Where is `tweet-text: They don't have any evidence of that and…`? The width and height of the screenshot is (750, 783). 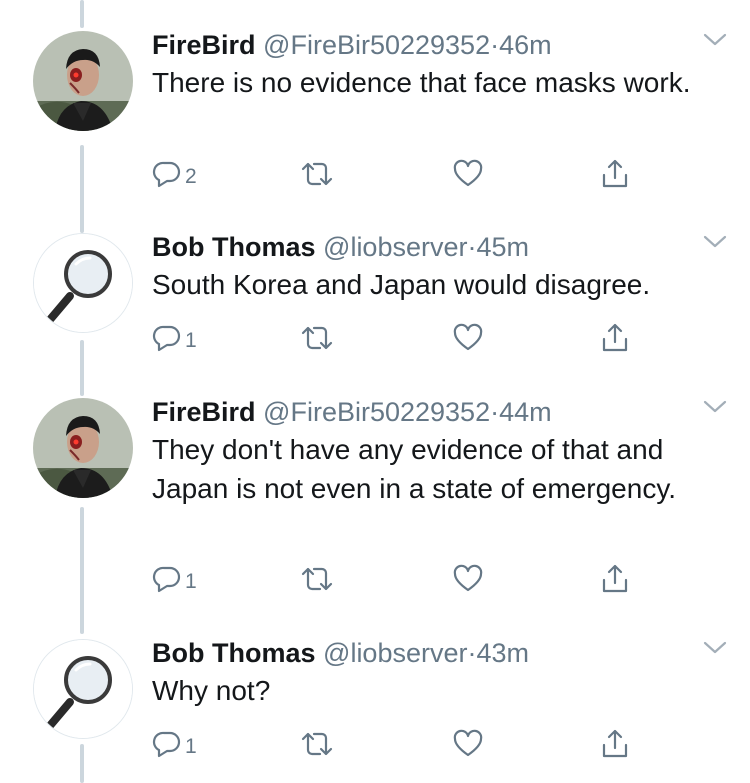 tweet-text: They don't have any evidence of that and… is located at coordinates (414, 469).